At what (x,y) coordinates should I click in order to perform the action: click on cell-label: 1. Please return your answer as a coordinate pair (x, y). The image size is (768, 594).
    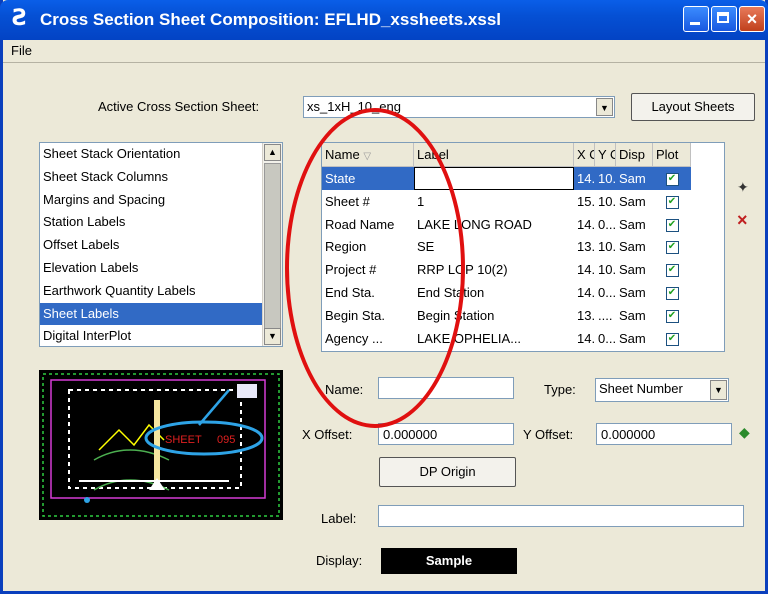
    Looking at the image, I should click on (494, 201).